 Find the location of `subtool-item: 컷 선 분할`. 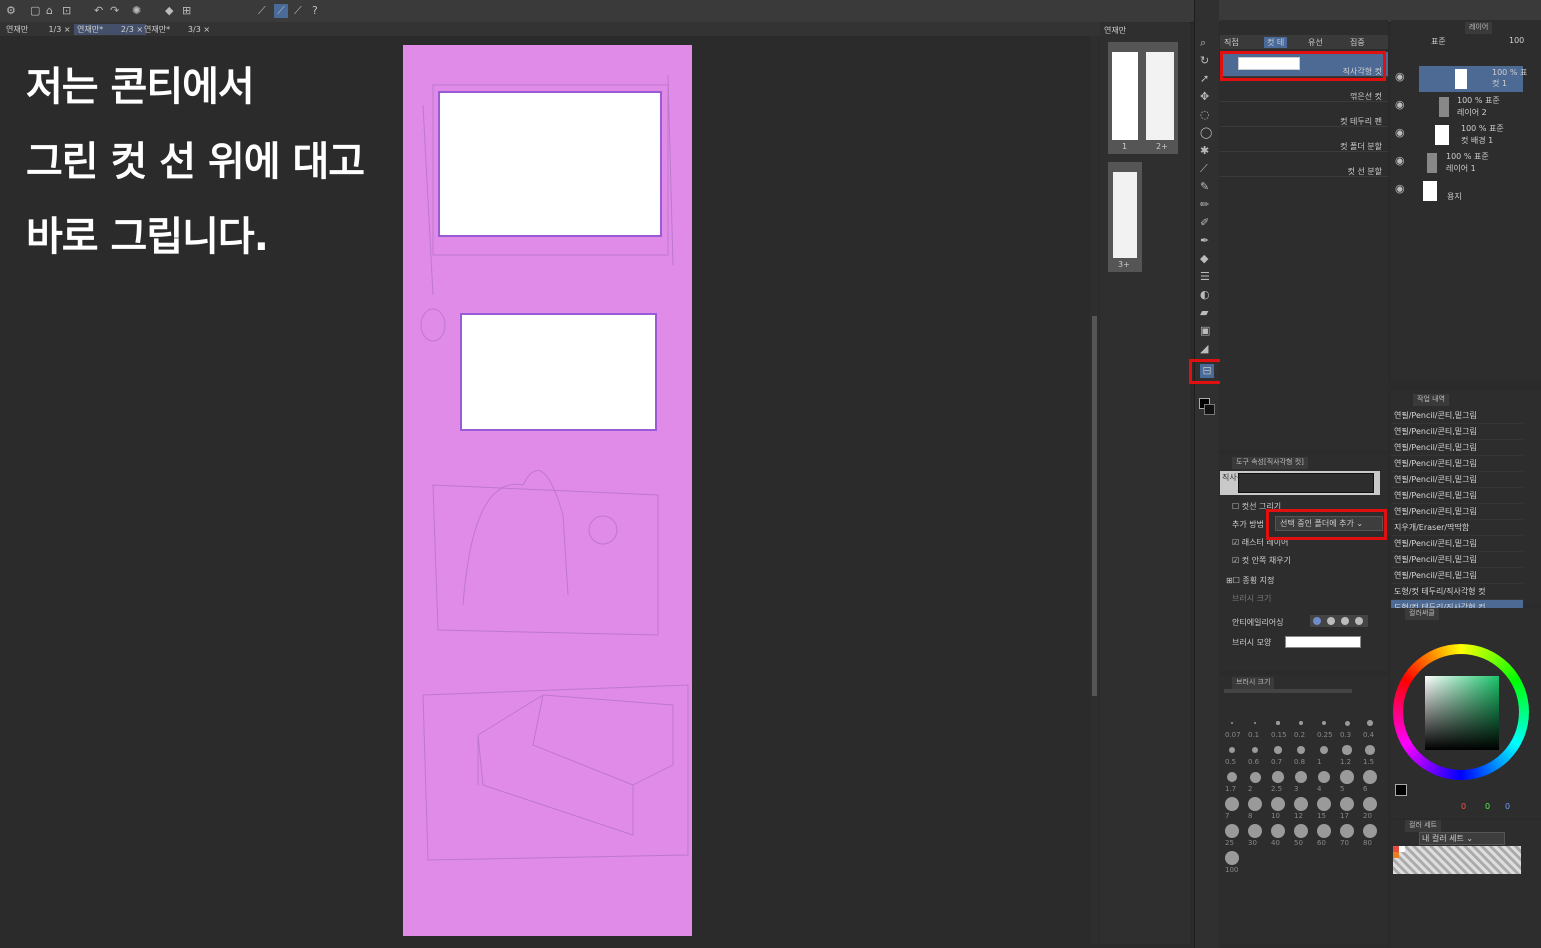

subtool-item: 컷 선 분할 is located at coordinates (1304, 164).